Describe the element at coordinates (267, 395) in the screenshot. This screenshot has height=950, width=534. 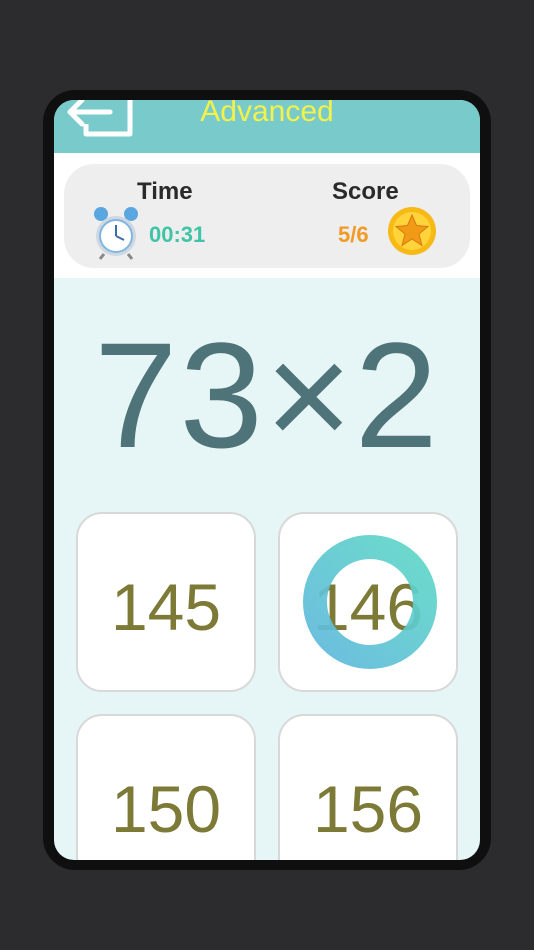
I see `math-question: 73×2` at that location.